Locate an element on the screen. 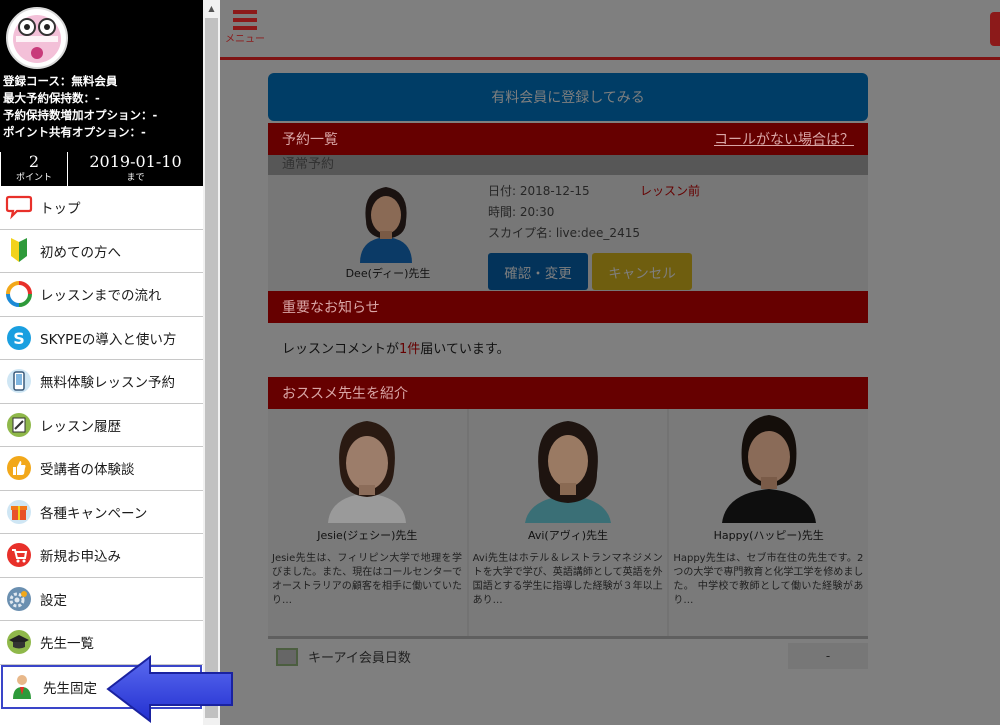 The height and width of the screenshot is (725, 1000). teacher-name: Dee(ディー)先生 is located at coordinates (388, 273).